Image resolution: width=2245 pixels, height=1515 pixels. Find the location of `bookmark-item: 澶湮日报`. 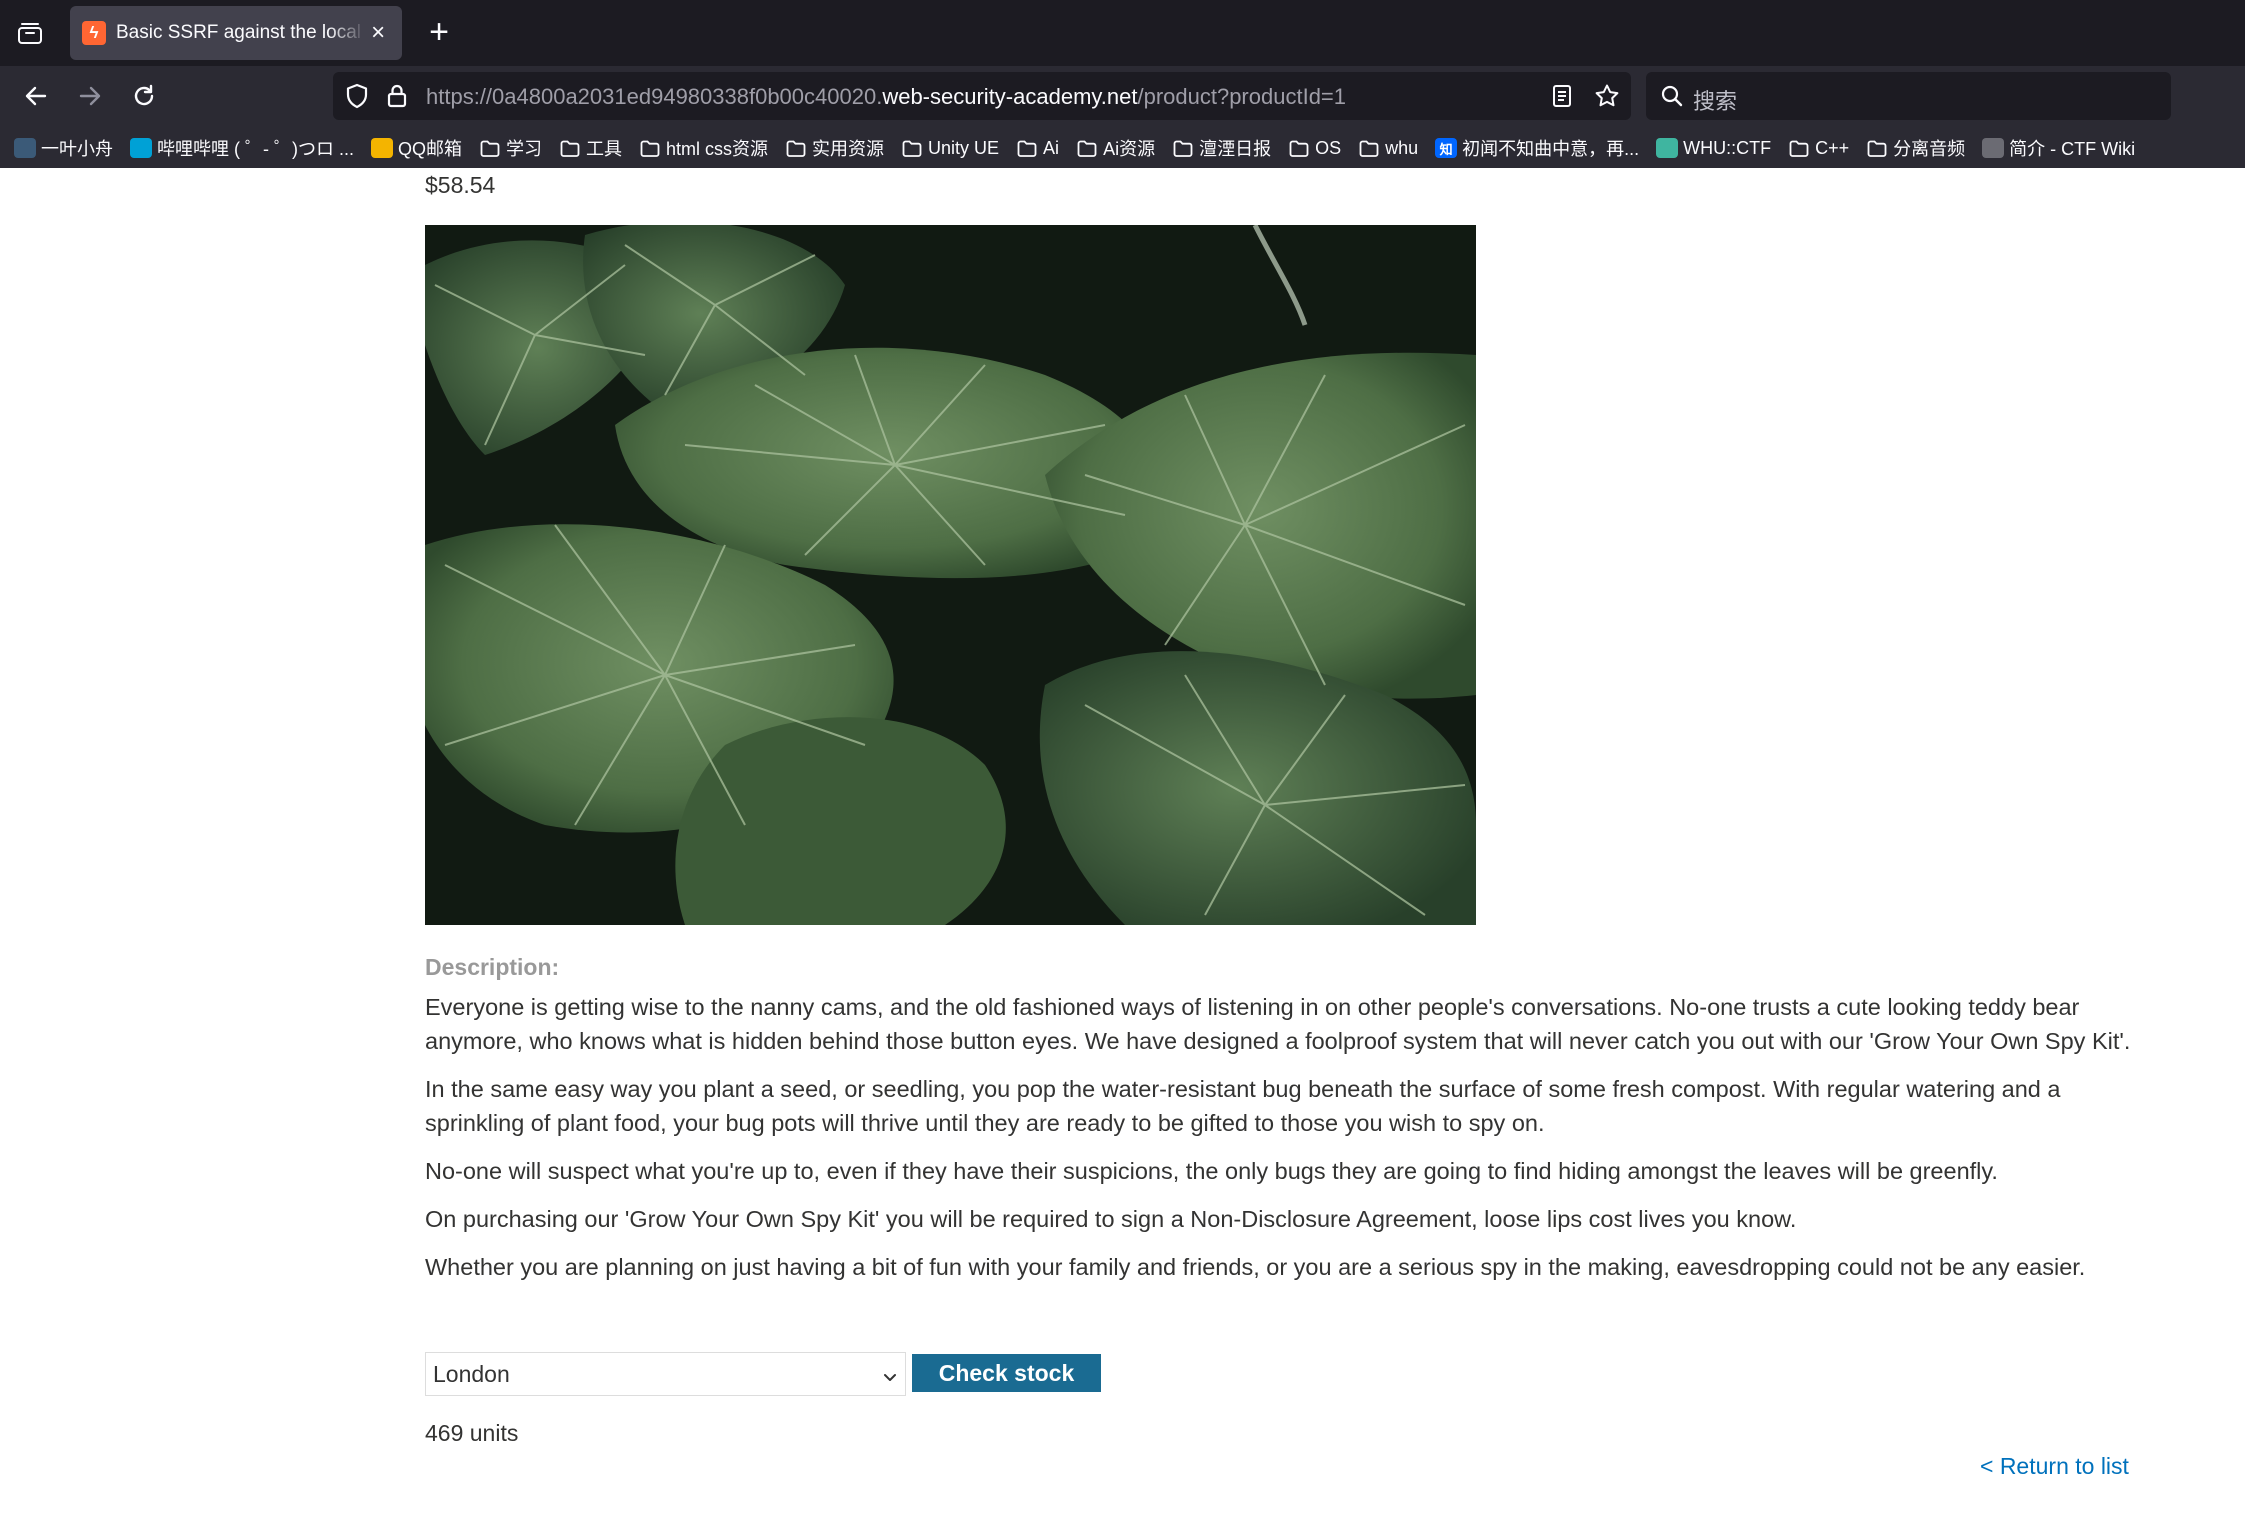

bookmark-item: 澶湮日报 is located at coordinates (1221, 148).